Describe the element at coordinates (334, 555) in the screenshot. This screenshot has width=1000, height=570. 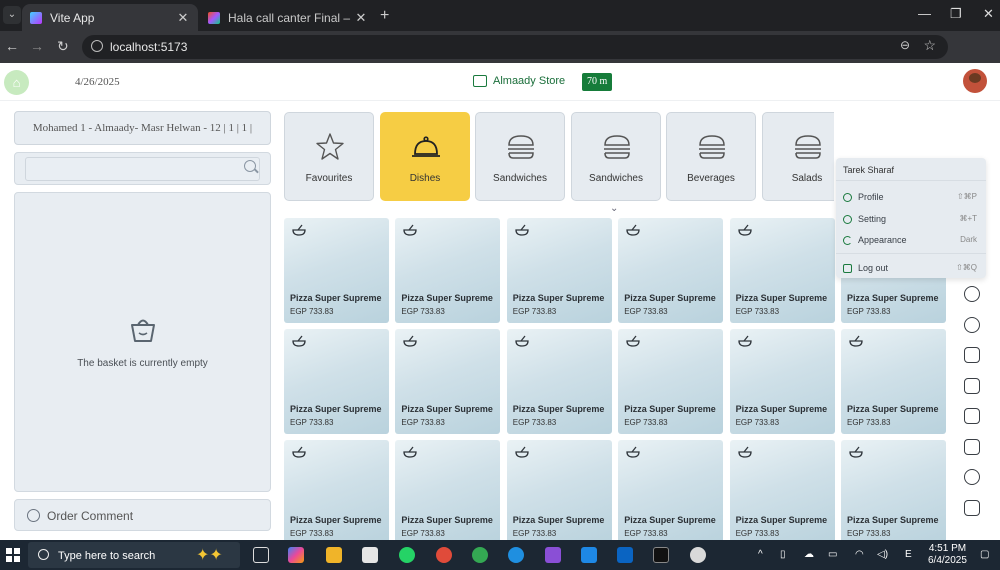
I see `file-explorer-icon` at that location.